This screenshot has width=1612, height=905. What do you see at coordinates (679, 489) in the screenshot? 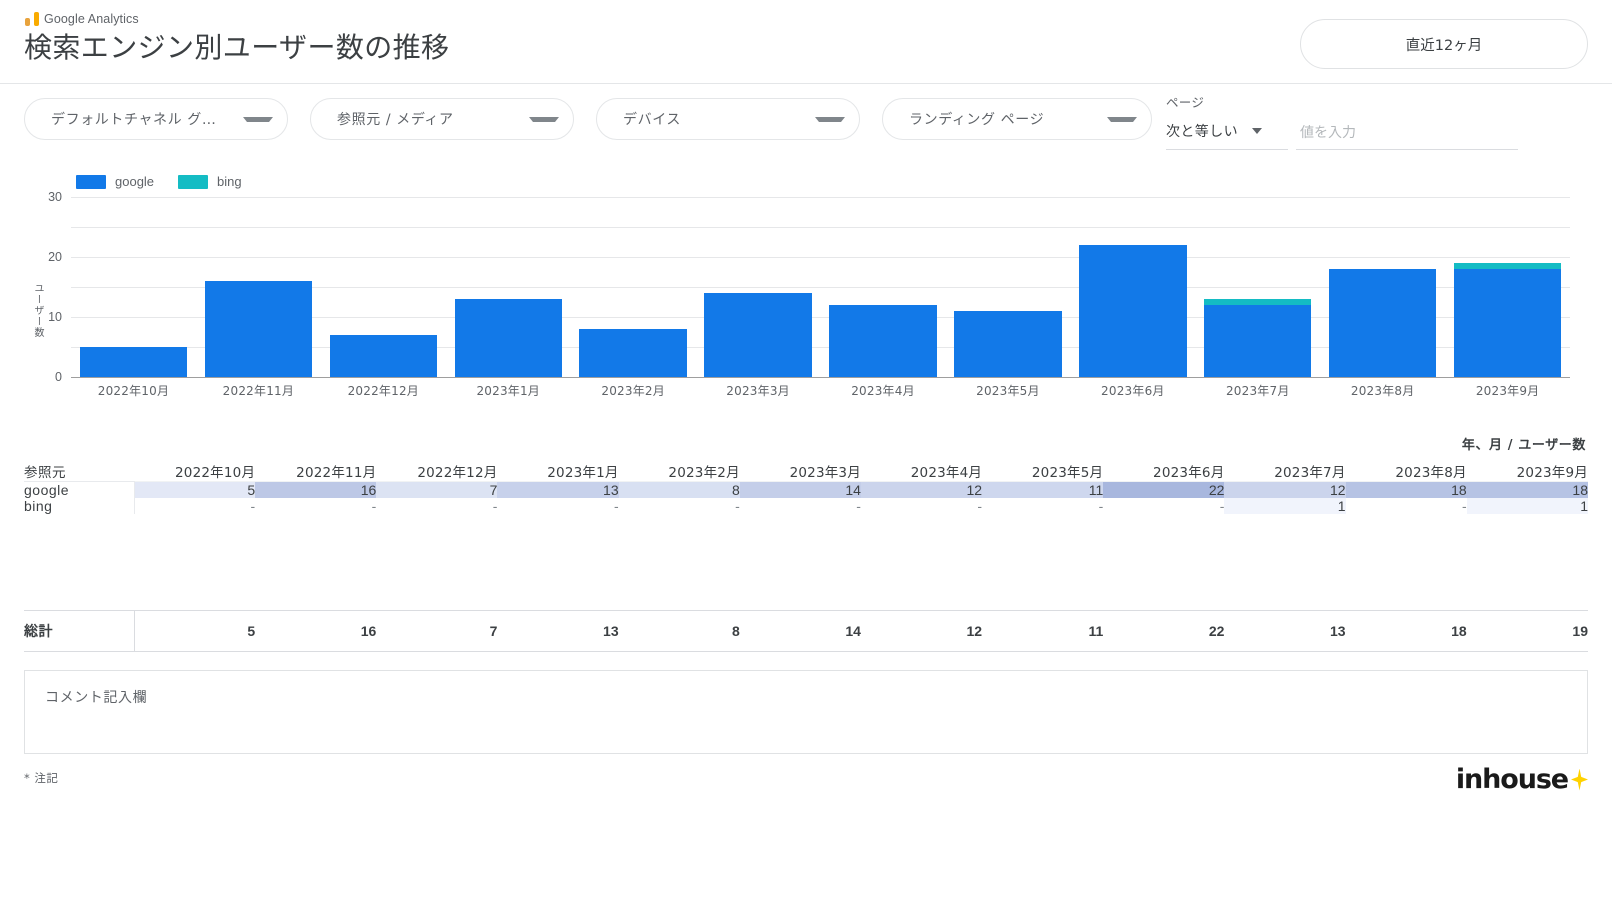
I see `table-cell-value: 8` at bounding box center [679, 489].